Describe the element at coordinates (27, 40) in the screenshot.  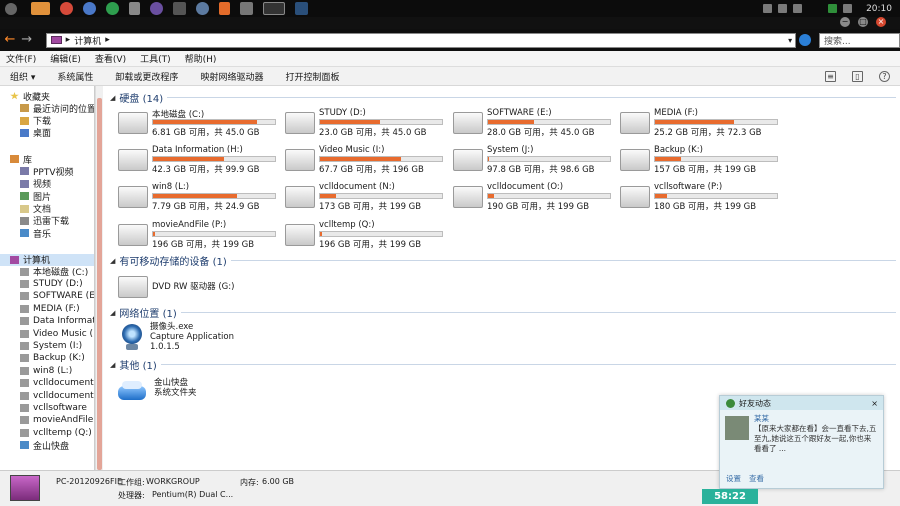
I see `forward-button: →` at that location.